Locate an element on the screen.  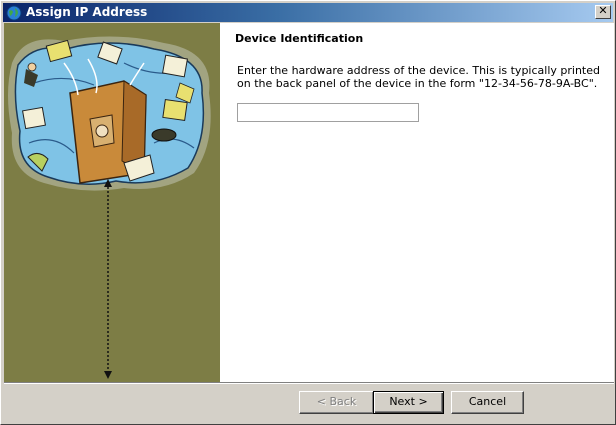
globe-icon is located at coordinates (14, 13).